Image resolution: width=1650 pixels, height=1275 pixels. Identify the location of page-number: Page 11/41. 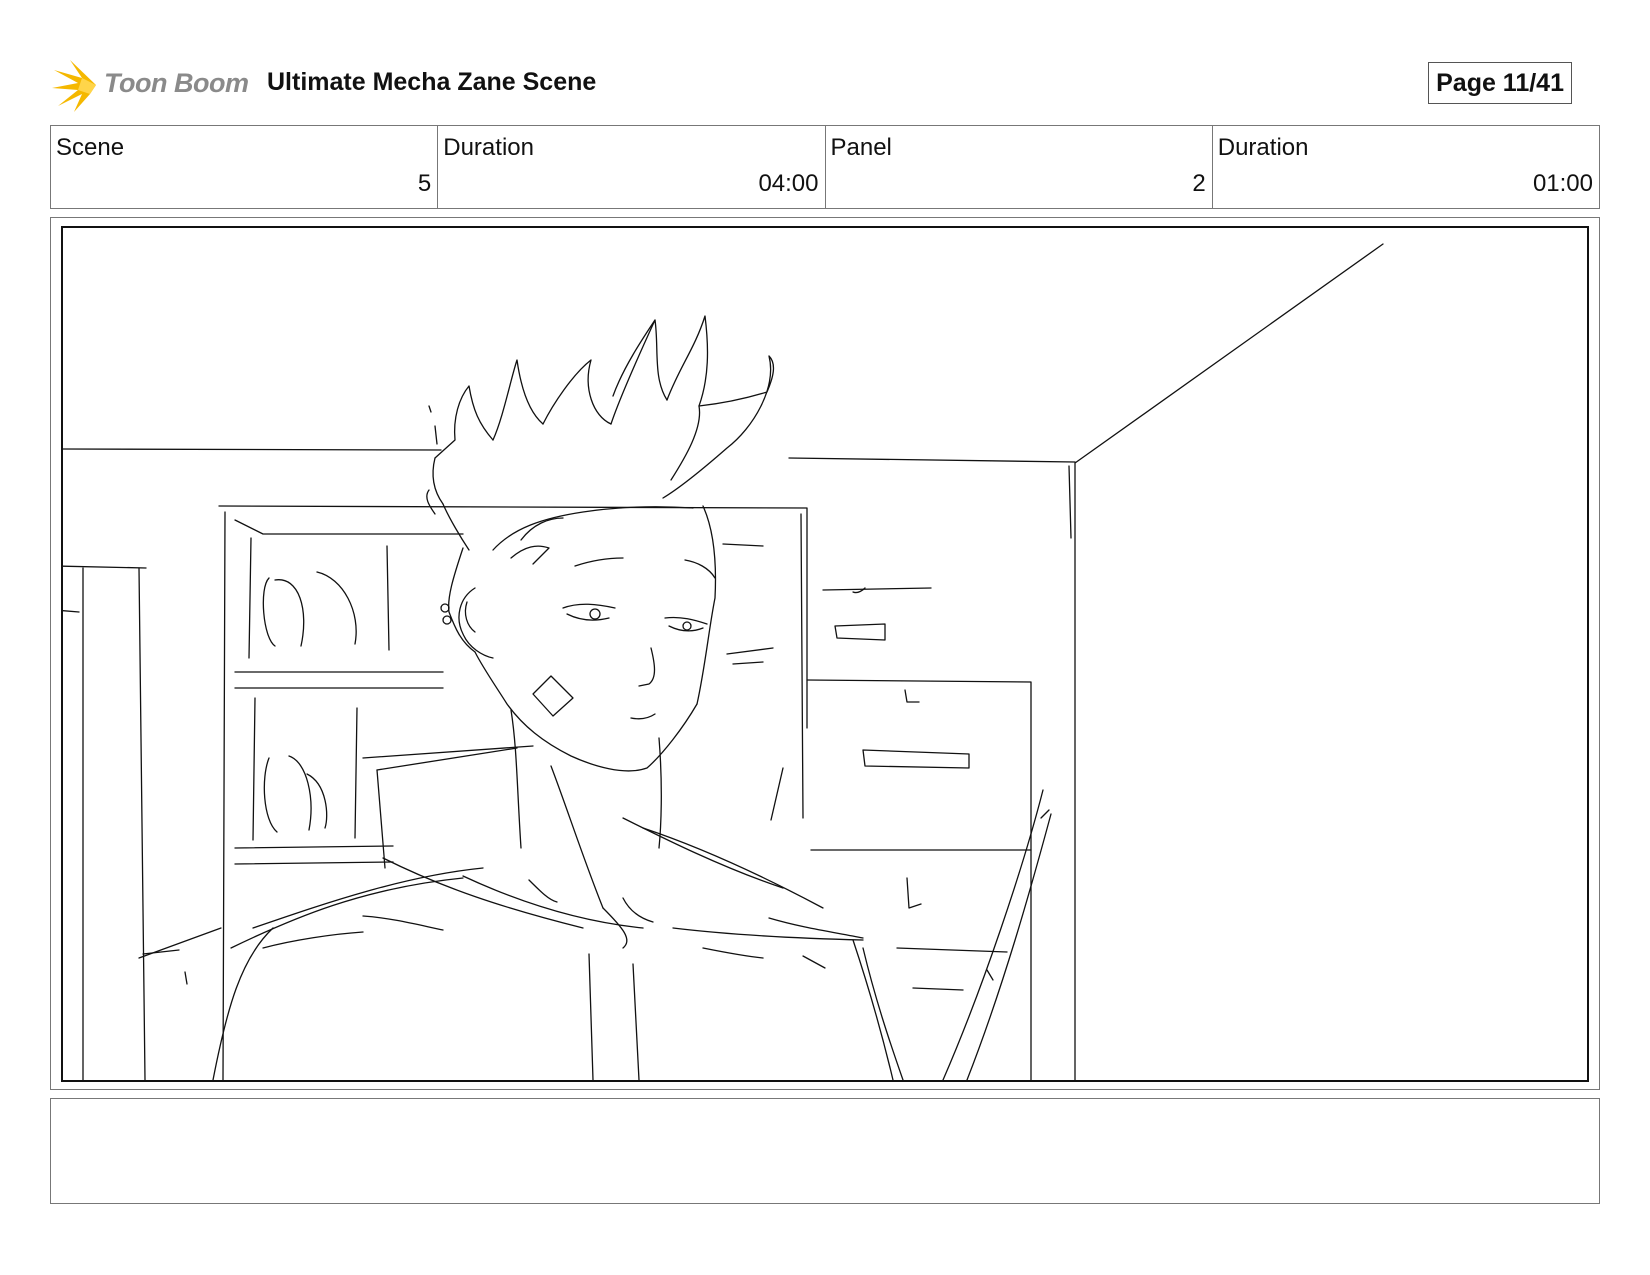
(1500, 83).